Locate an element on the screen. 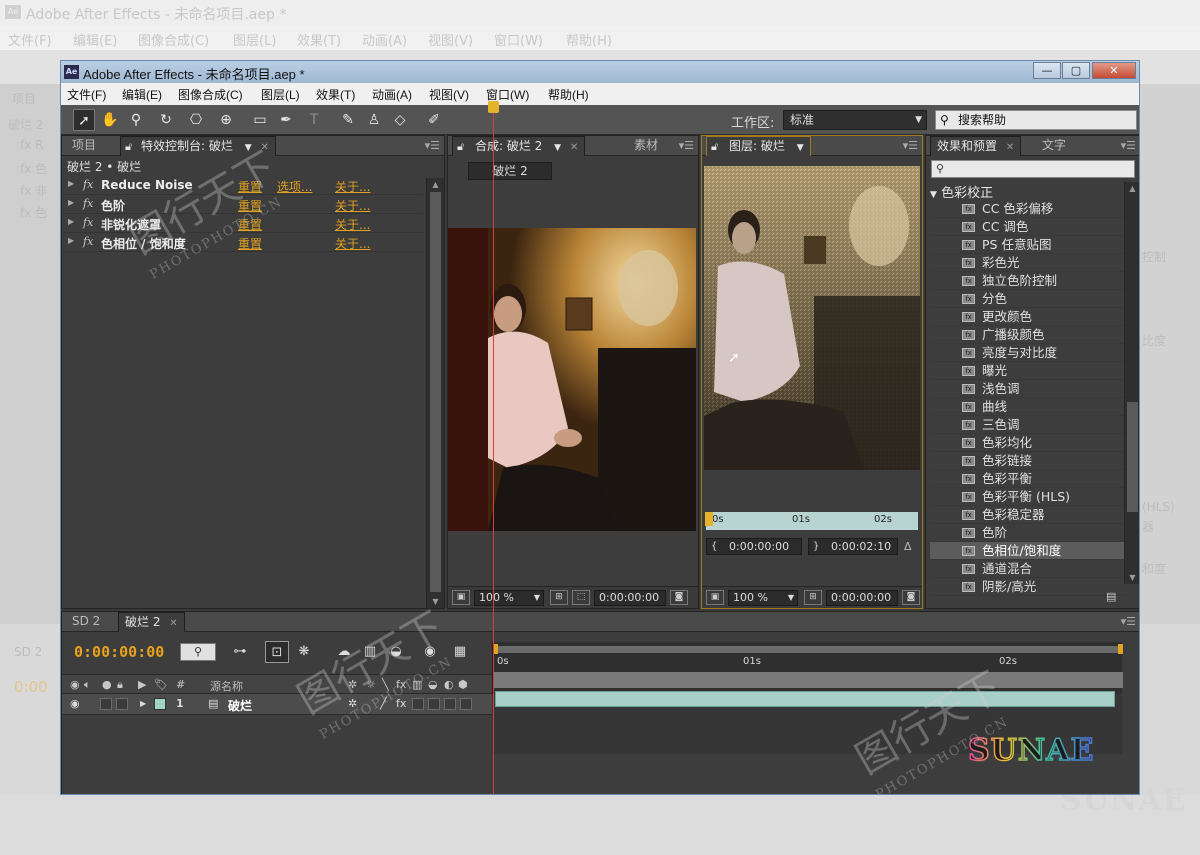 The image size is (1200, 855). effect-preset-item: fx CC 色彩偏移 is located at coordinates (1028, 209).